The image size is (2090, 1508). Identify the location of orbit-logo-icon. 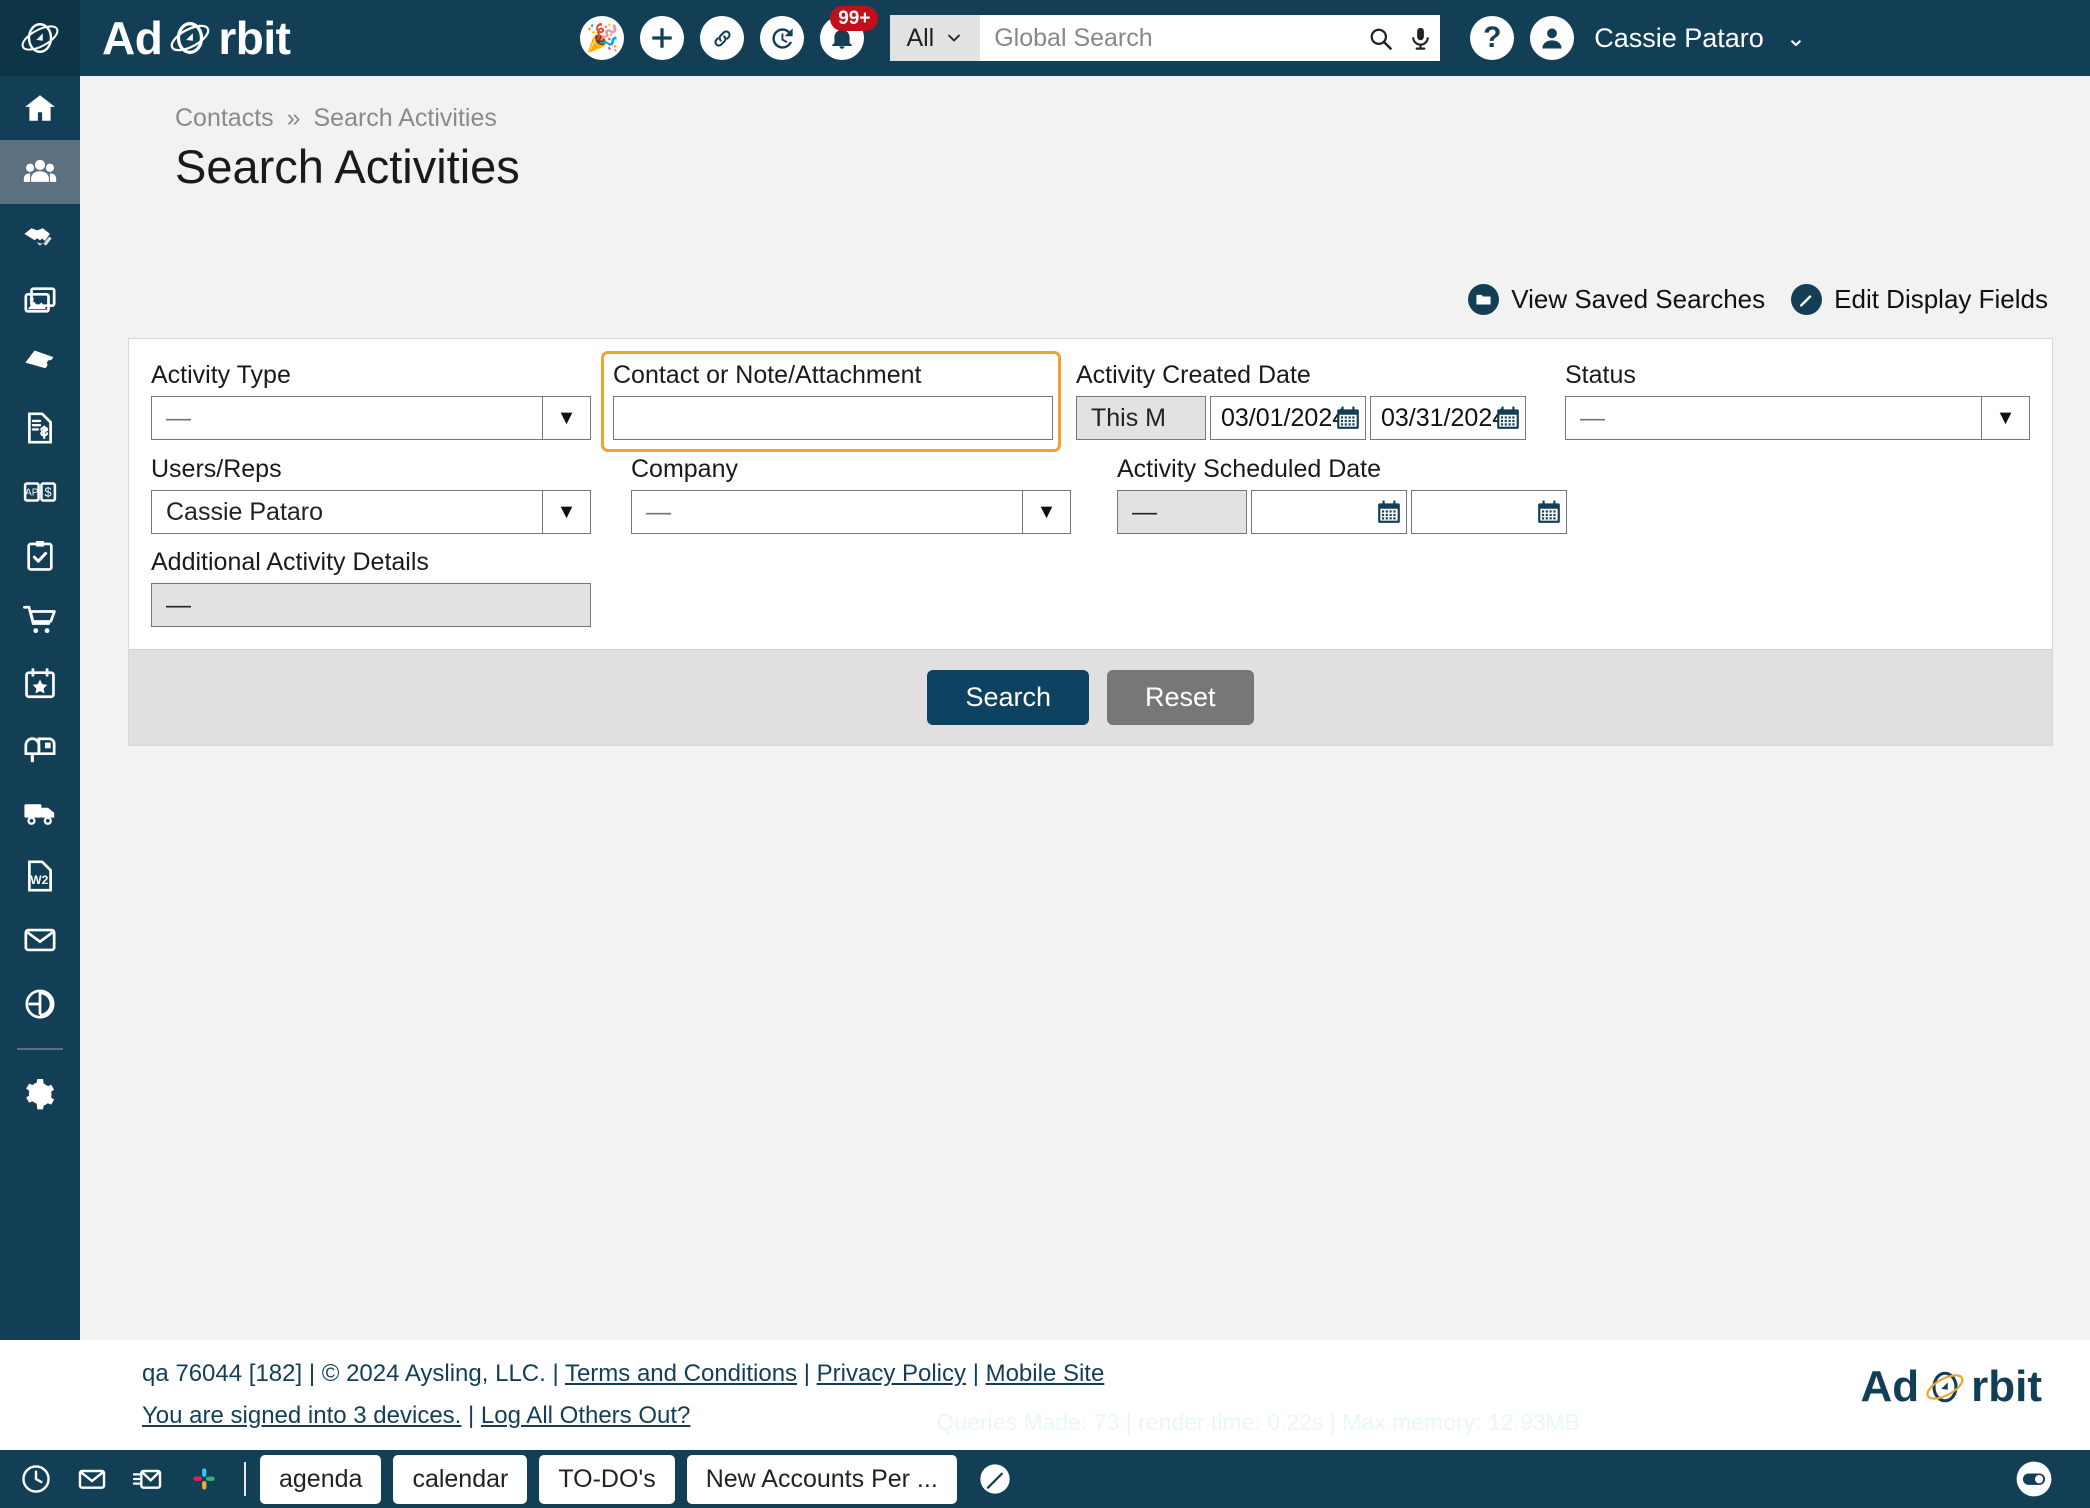
(40, 38).